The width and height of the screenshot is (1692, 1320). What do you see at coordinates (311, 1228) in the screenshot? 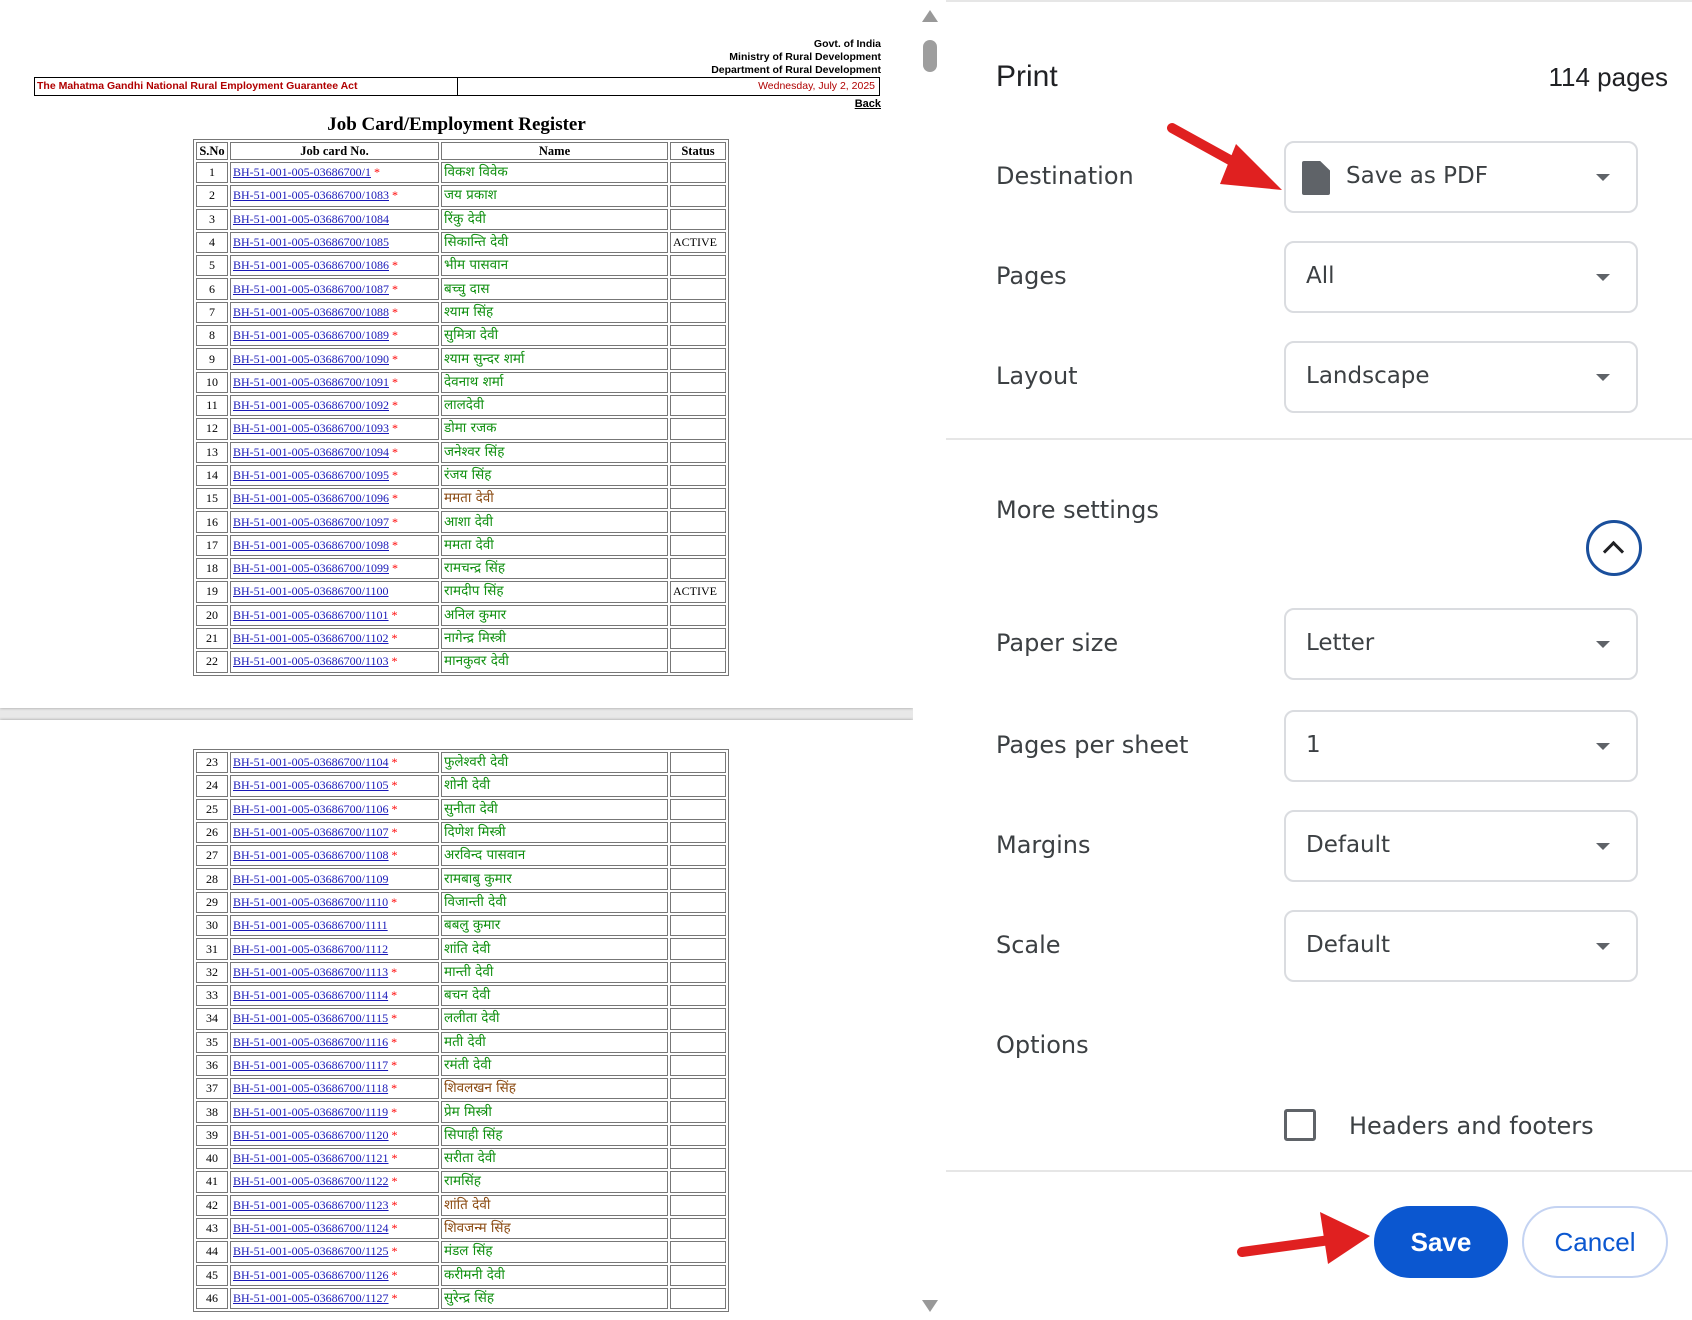
I see `job-card-link: BH-51-001-005-03686700/1124` at bounding box center [311, 1228].